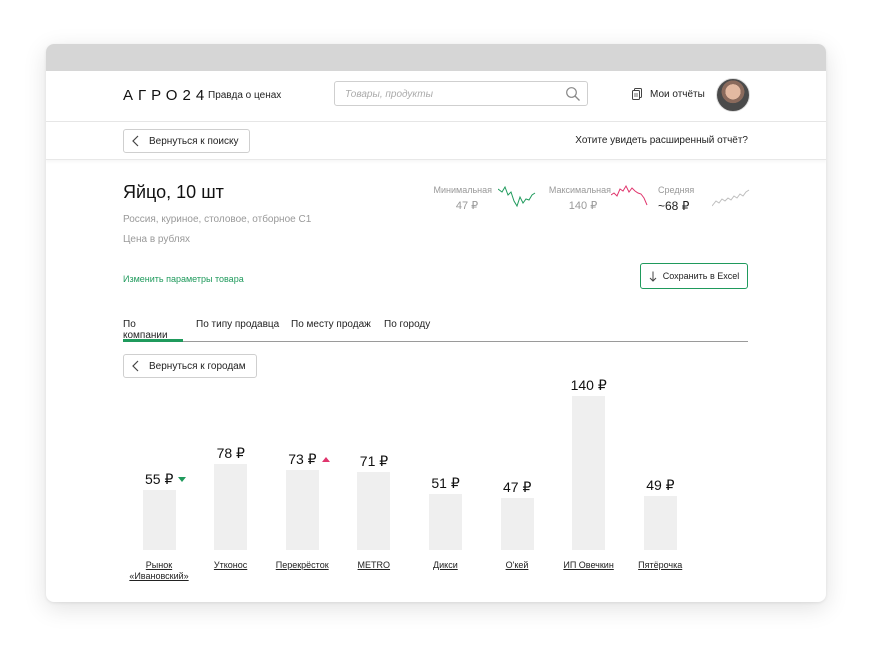 The width and height of the screenshot is (872, 650). Describe the element at coordinates (436, 57) in the screenshot. I see `window-titlebar` at that location.